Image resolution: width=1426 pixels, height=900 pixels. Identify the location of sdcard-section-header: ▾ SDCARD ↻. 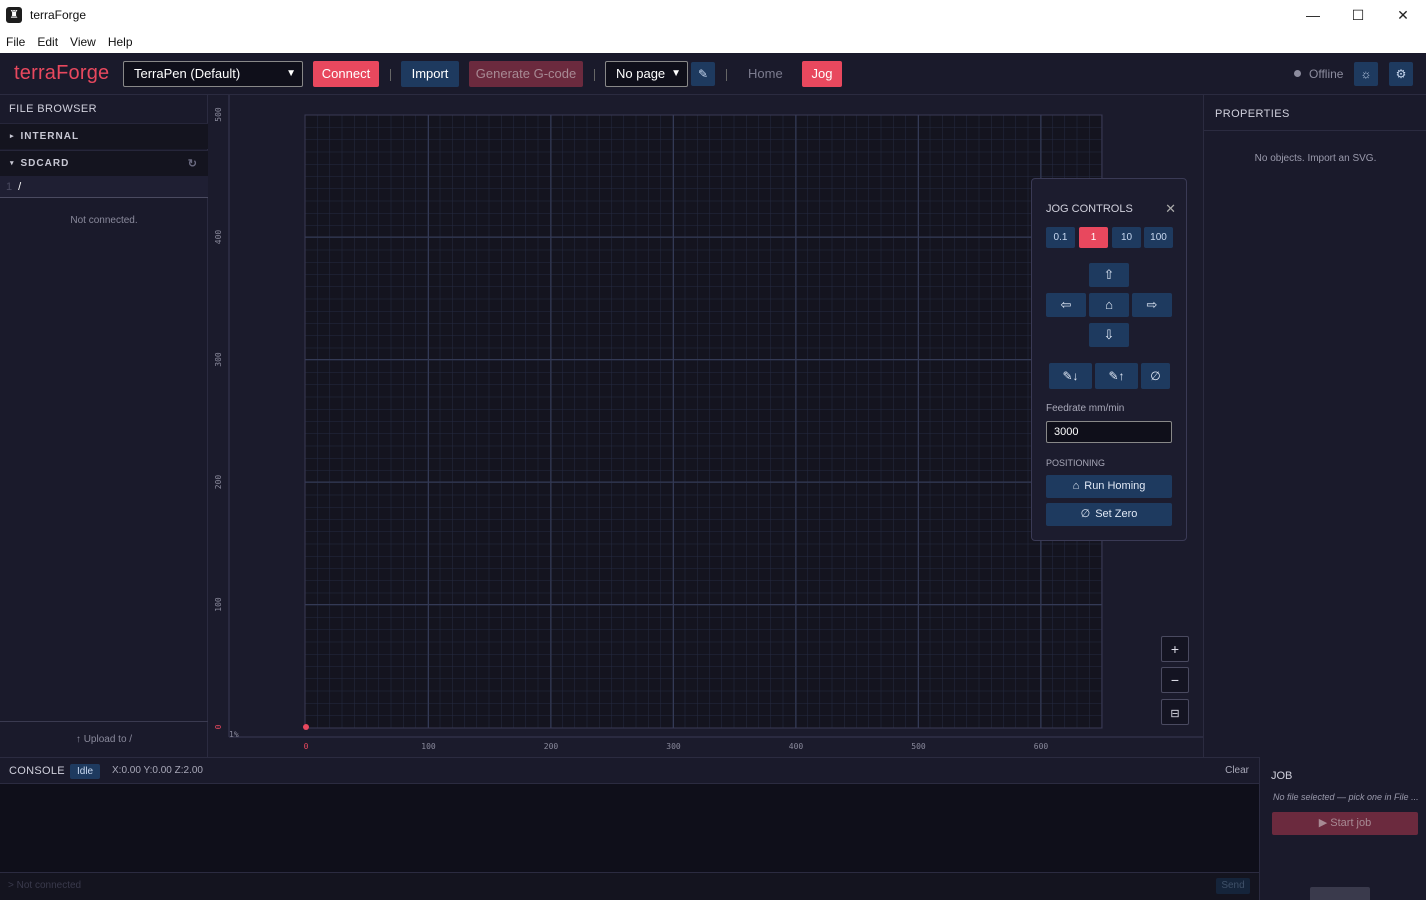
(104, 163).